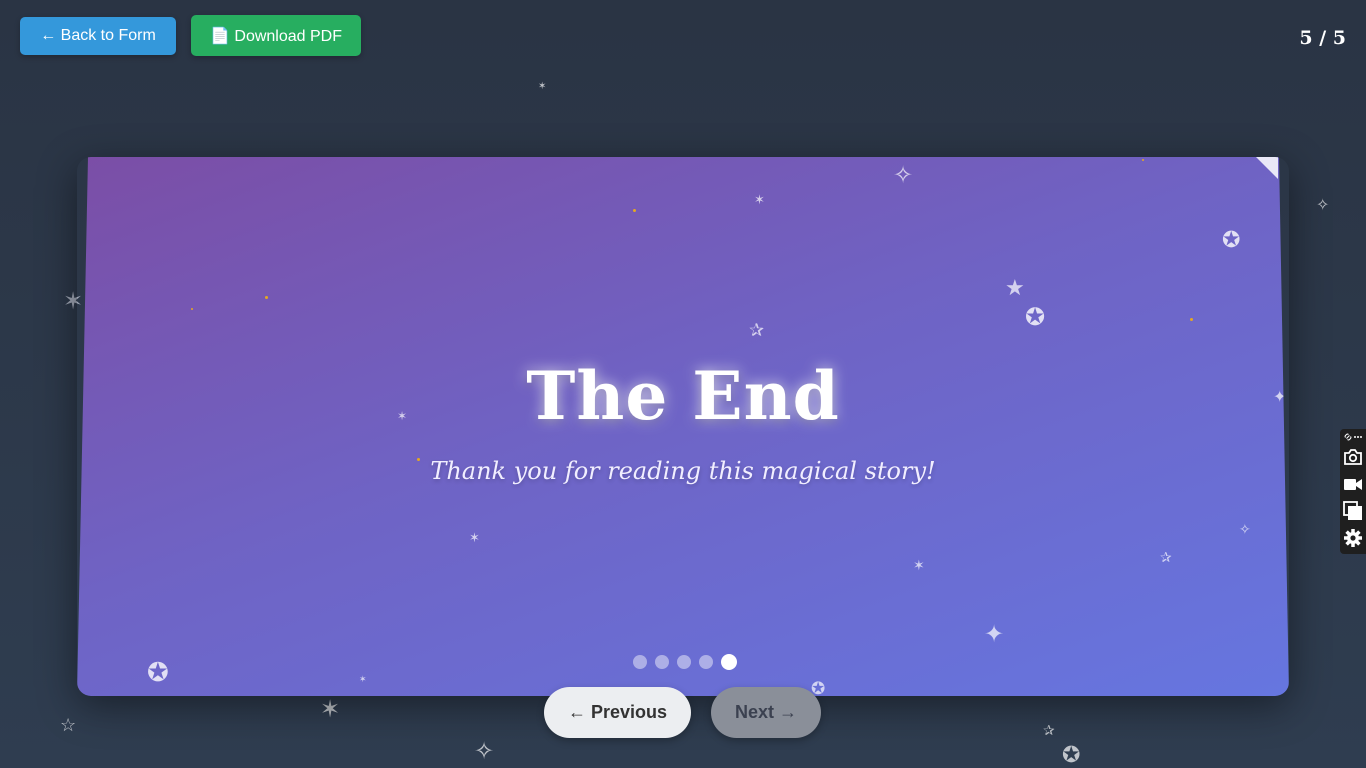 The width and height of the screenshot is (1366, 768). I want to click on star-decoration: ✦, so click(994, 634).